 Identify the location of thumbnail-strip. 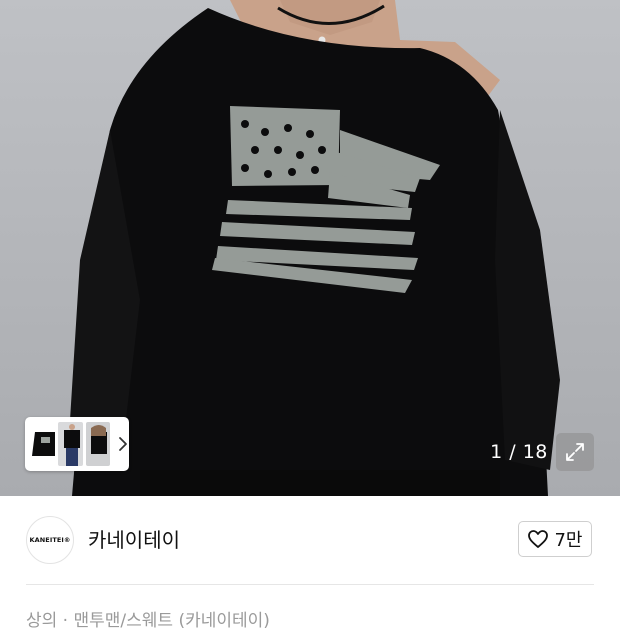
(77, 444).